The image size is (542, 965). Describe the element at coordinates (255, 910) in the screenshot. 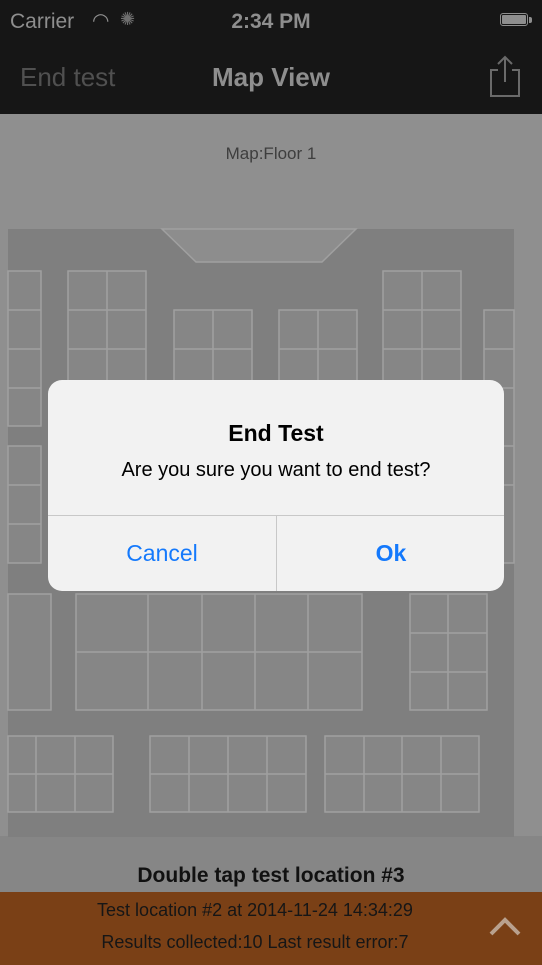

I see `location-status-text: Test location #2 at 2014-11-24 14:34:29` at that location.